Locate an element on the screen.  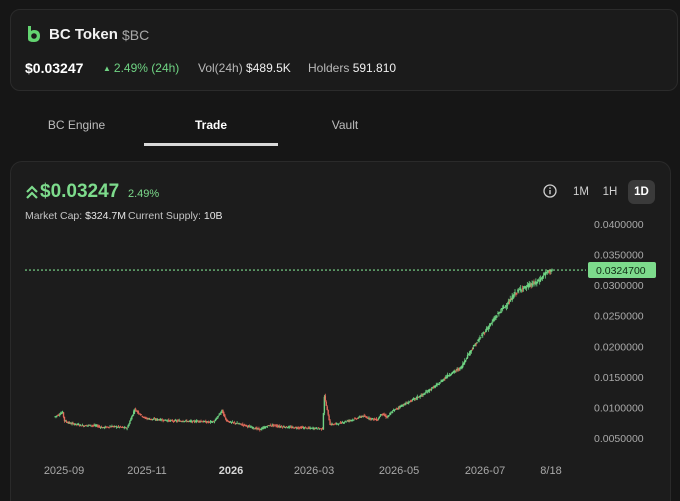
y-tick-label: 0.0050000 is located at coordinates (619, 439).